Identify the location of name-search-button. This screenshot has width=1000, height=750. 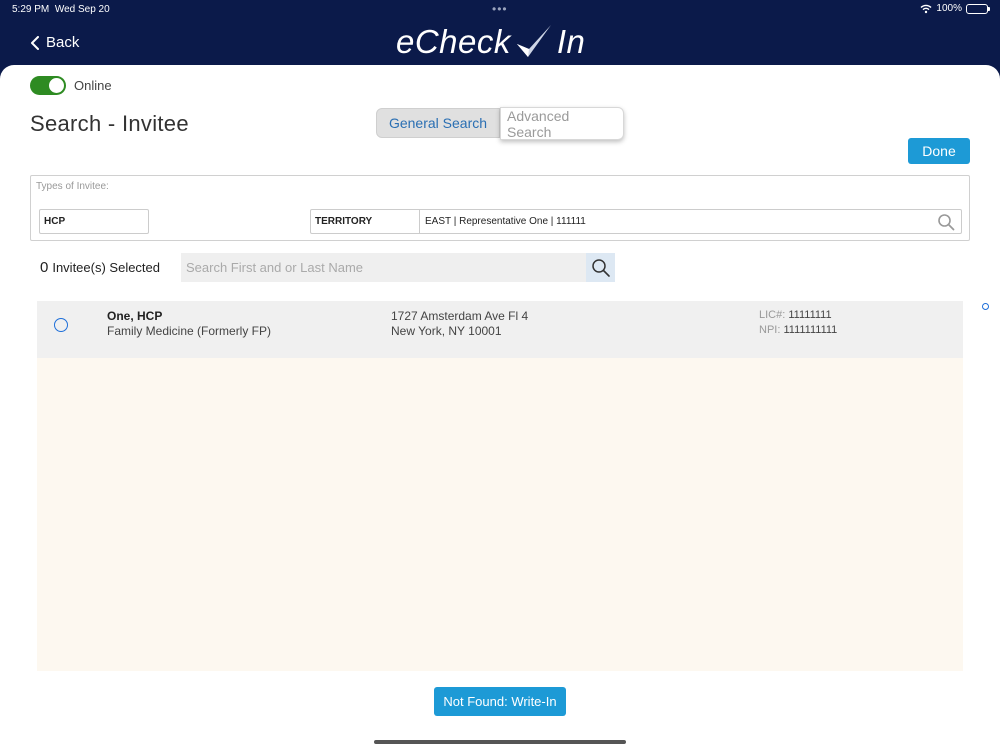
(600, 267).